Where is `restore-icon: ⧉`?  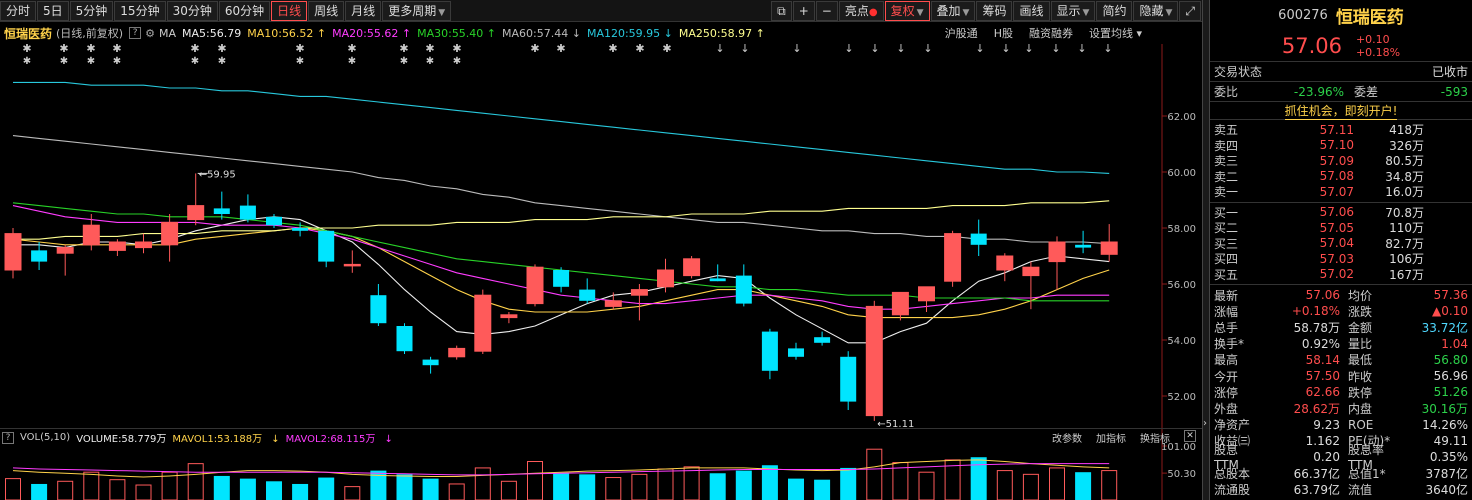
restore-icon: ⧉ is located at coordinates (781, 11).